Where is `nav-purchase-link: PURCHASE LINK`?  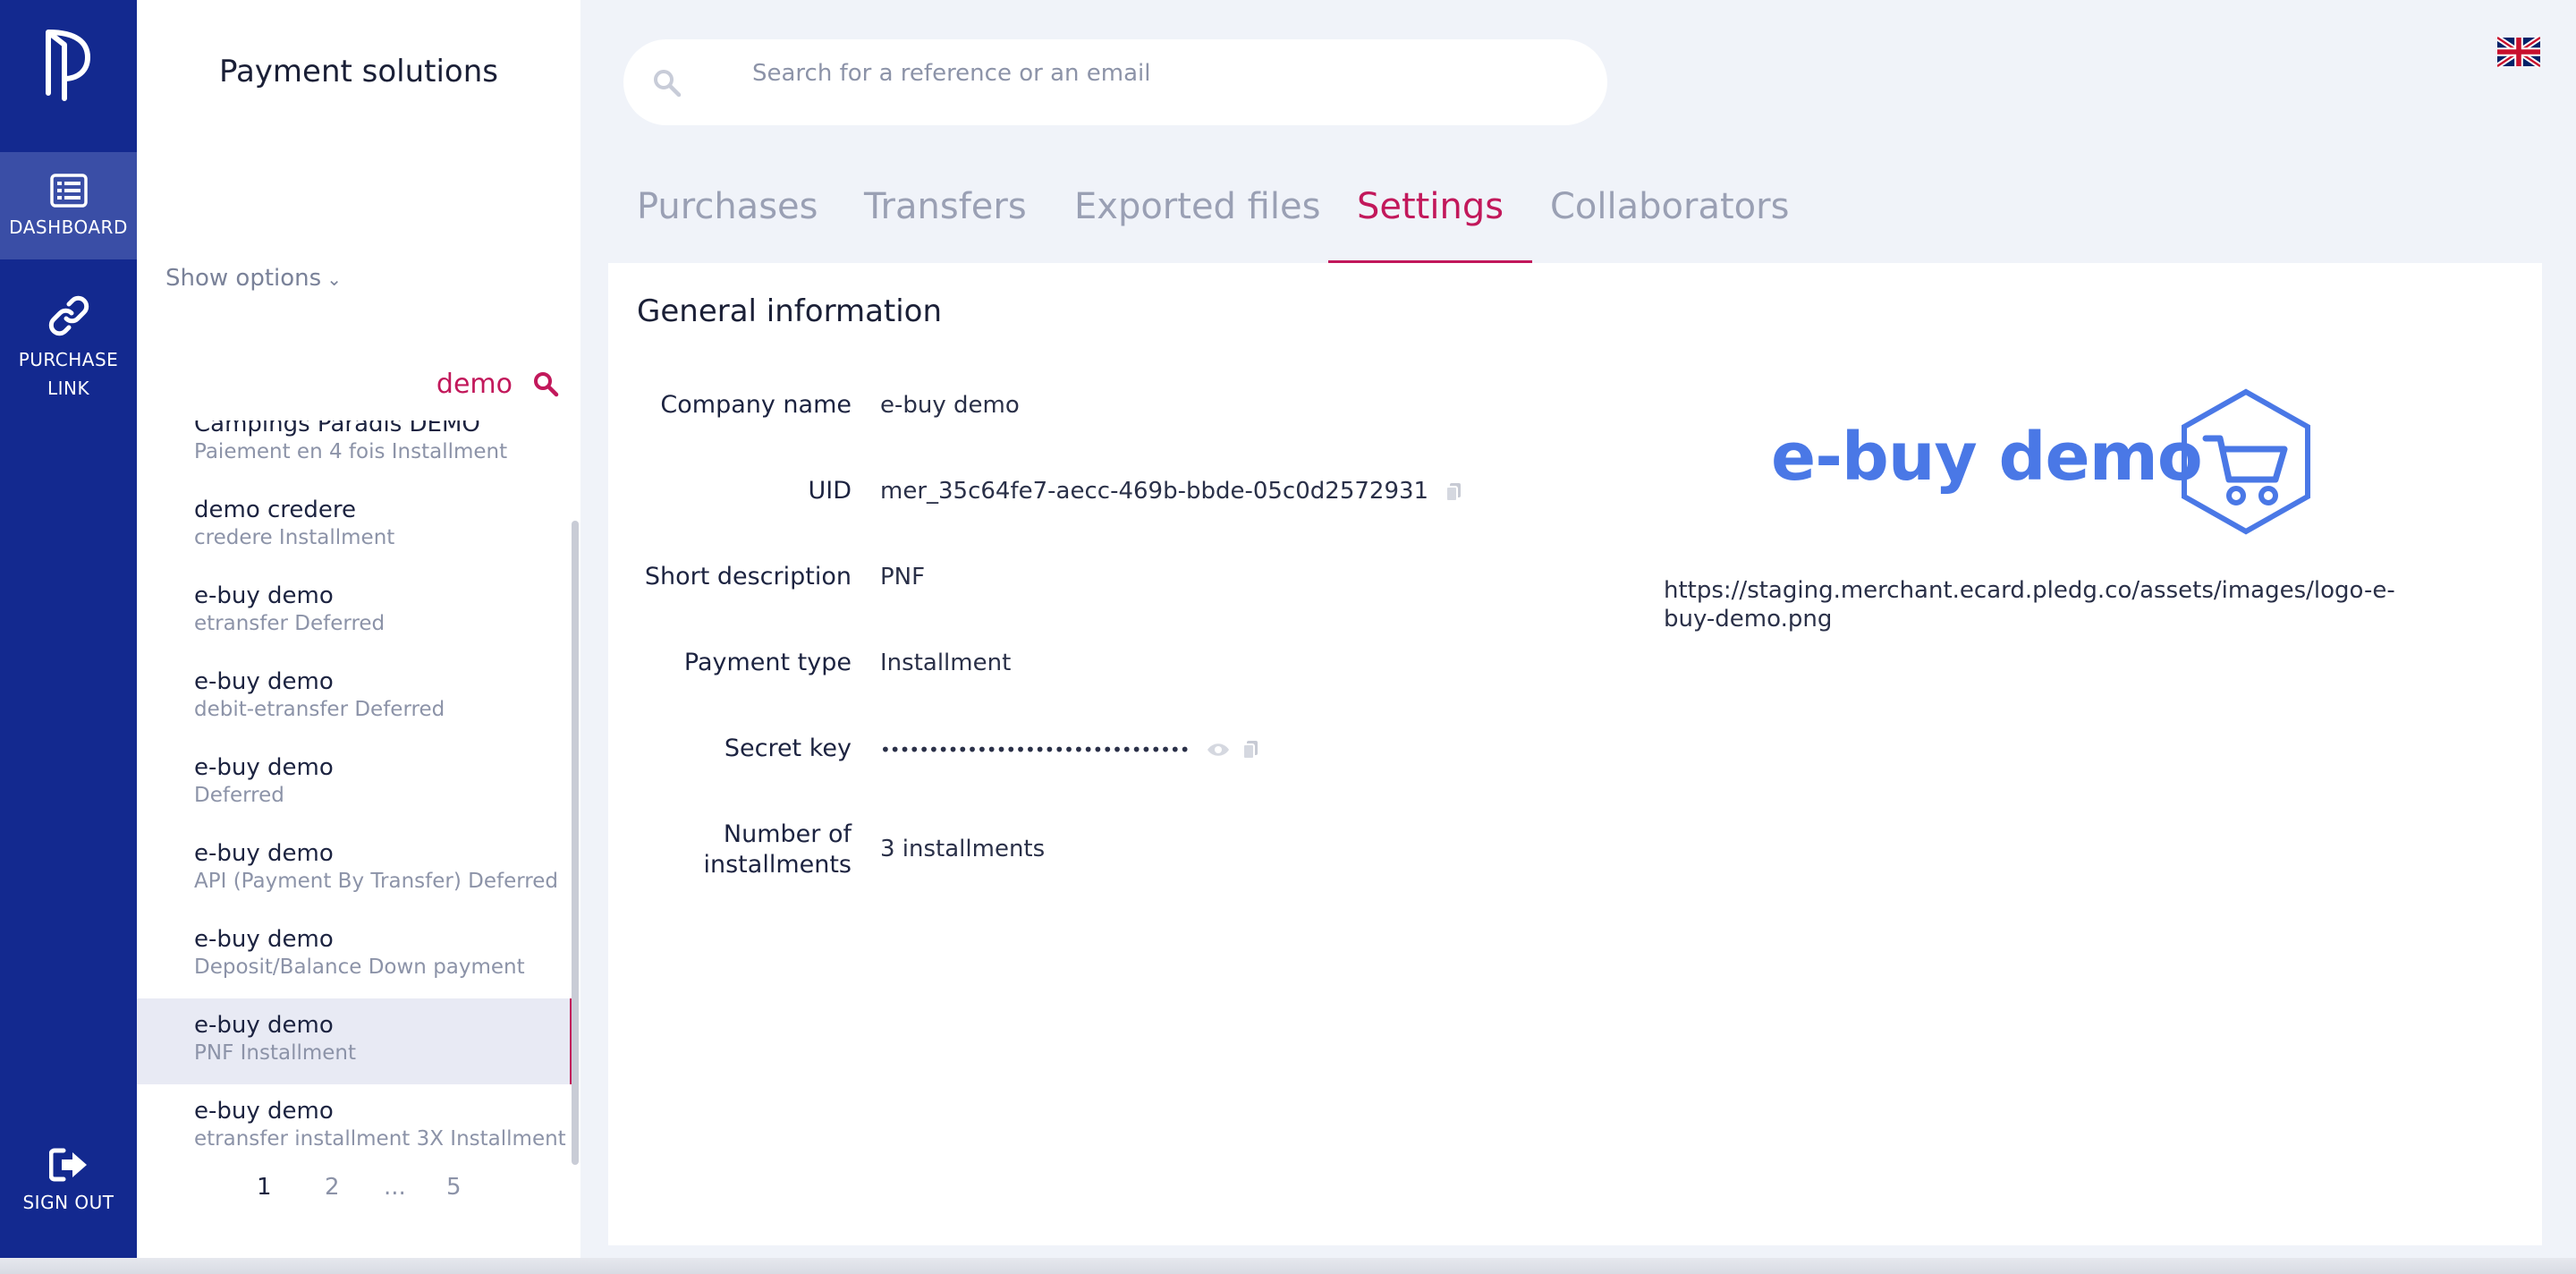
nav-purchase-link: PURCHASE LINK is located at coordinates (68, 356).